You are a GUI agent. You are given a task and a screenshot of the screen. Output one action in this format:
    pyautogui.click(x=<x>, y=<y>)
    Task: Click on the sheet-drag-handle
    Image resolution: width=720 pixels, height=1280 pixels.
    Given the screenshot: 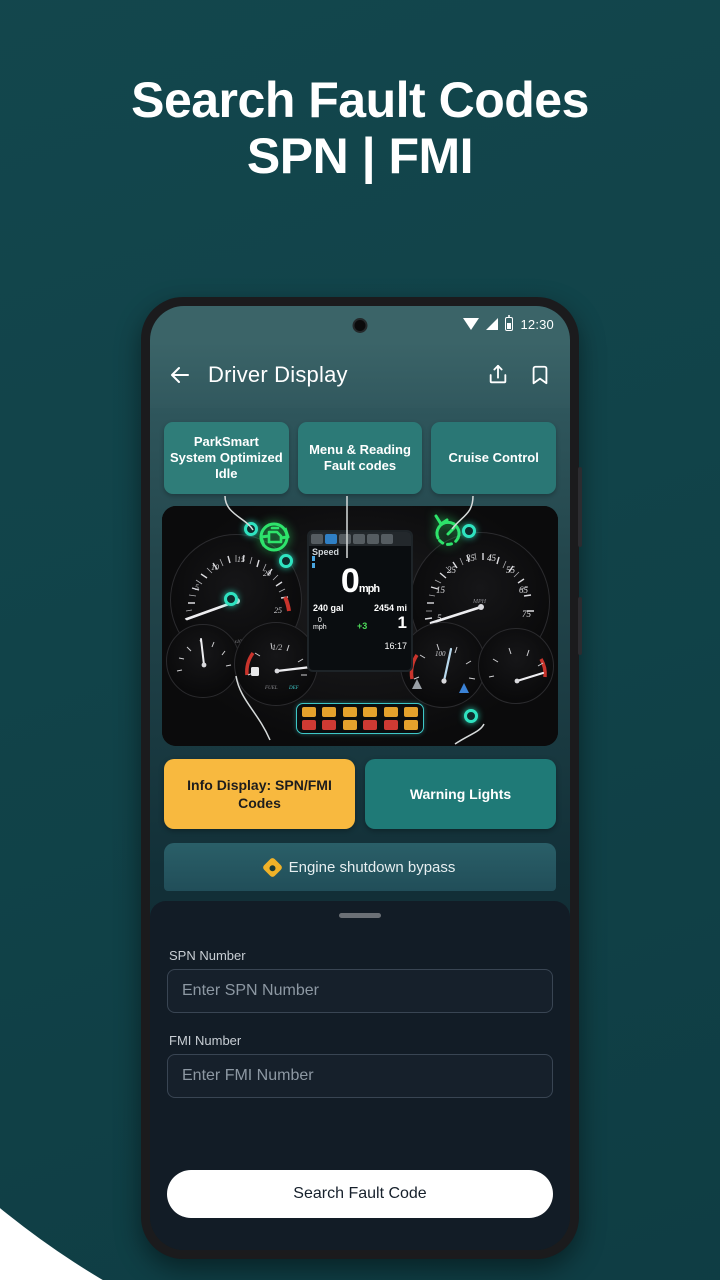 What is the action you would take?
    pyautogui.click(x=360, y=915)
    